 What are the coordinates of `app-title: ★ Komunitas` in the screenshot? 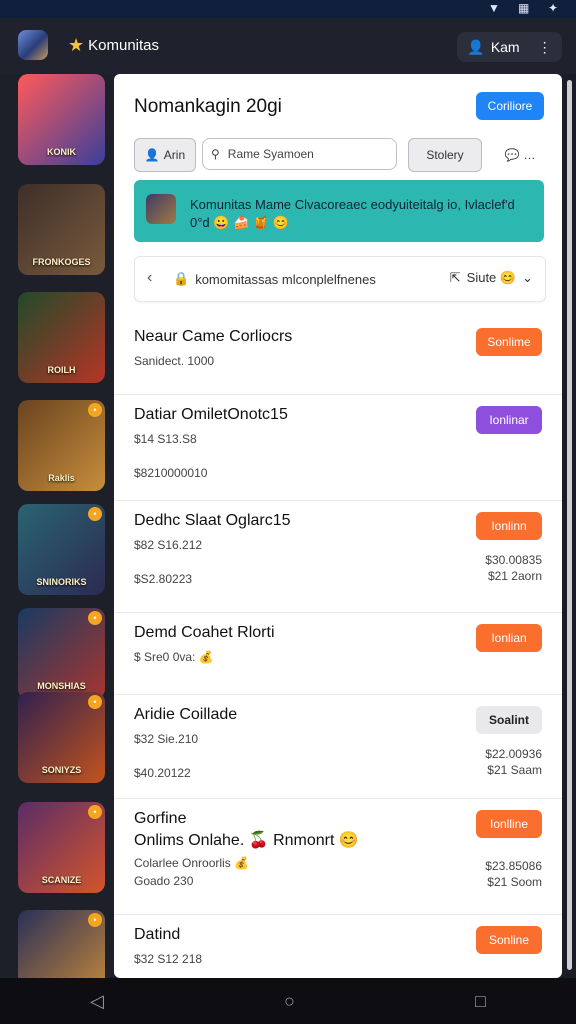 It's located at (113, 45).